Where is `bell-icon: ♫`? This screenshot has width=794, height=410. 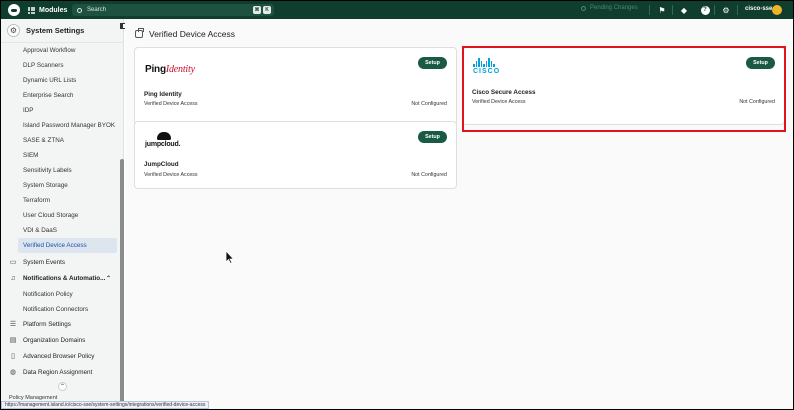
bell-icon: ♫ is located at coordinates (13, 278).